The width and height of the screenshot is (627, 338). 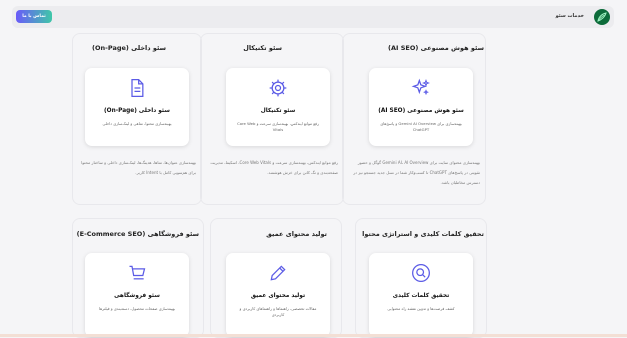 What do you see at coordinates (421, 308) in the screenshot?
I see `card-description: کشف فرصت‌ها و تدوین نقشه راه محتوایی` at bounding box center [421, 308].